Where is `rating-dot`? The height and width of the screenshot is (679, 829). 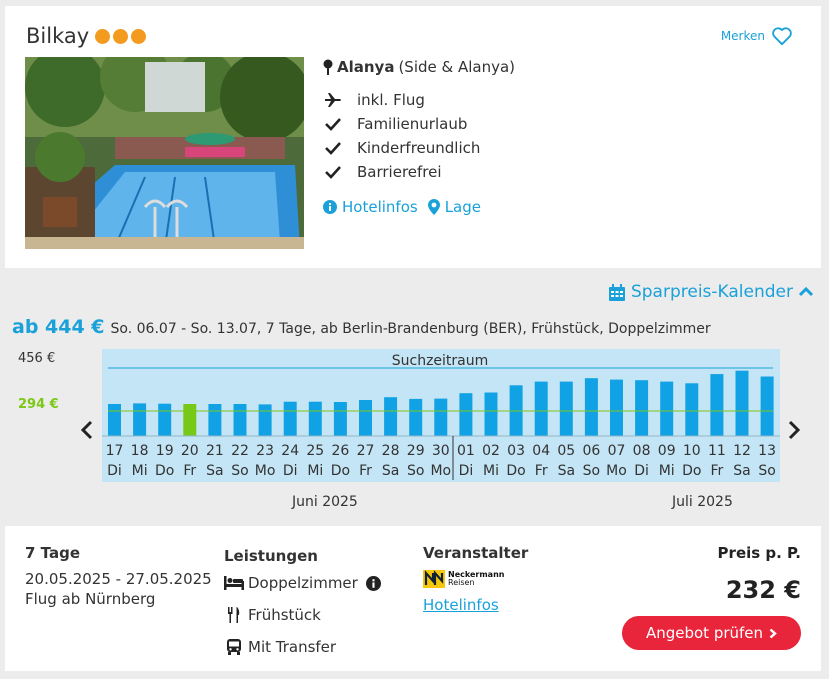
rating-dot is located at coordinates (121, 36).